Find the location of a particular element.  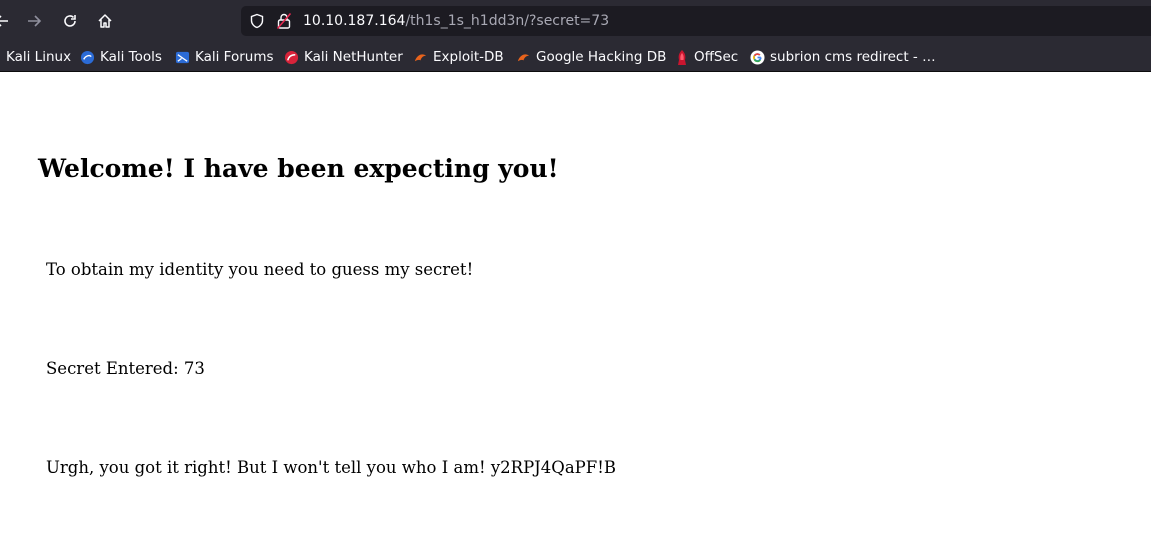

bookmark-kali-linux: Kali Linux is located at coordinates (38, 57).